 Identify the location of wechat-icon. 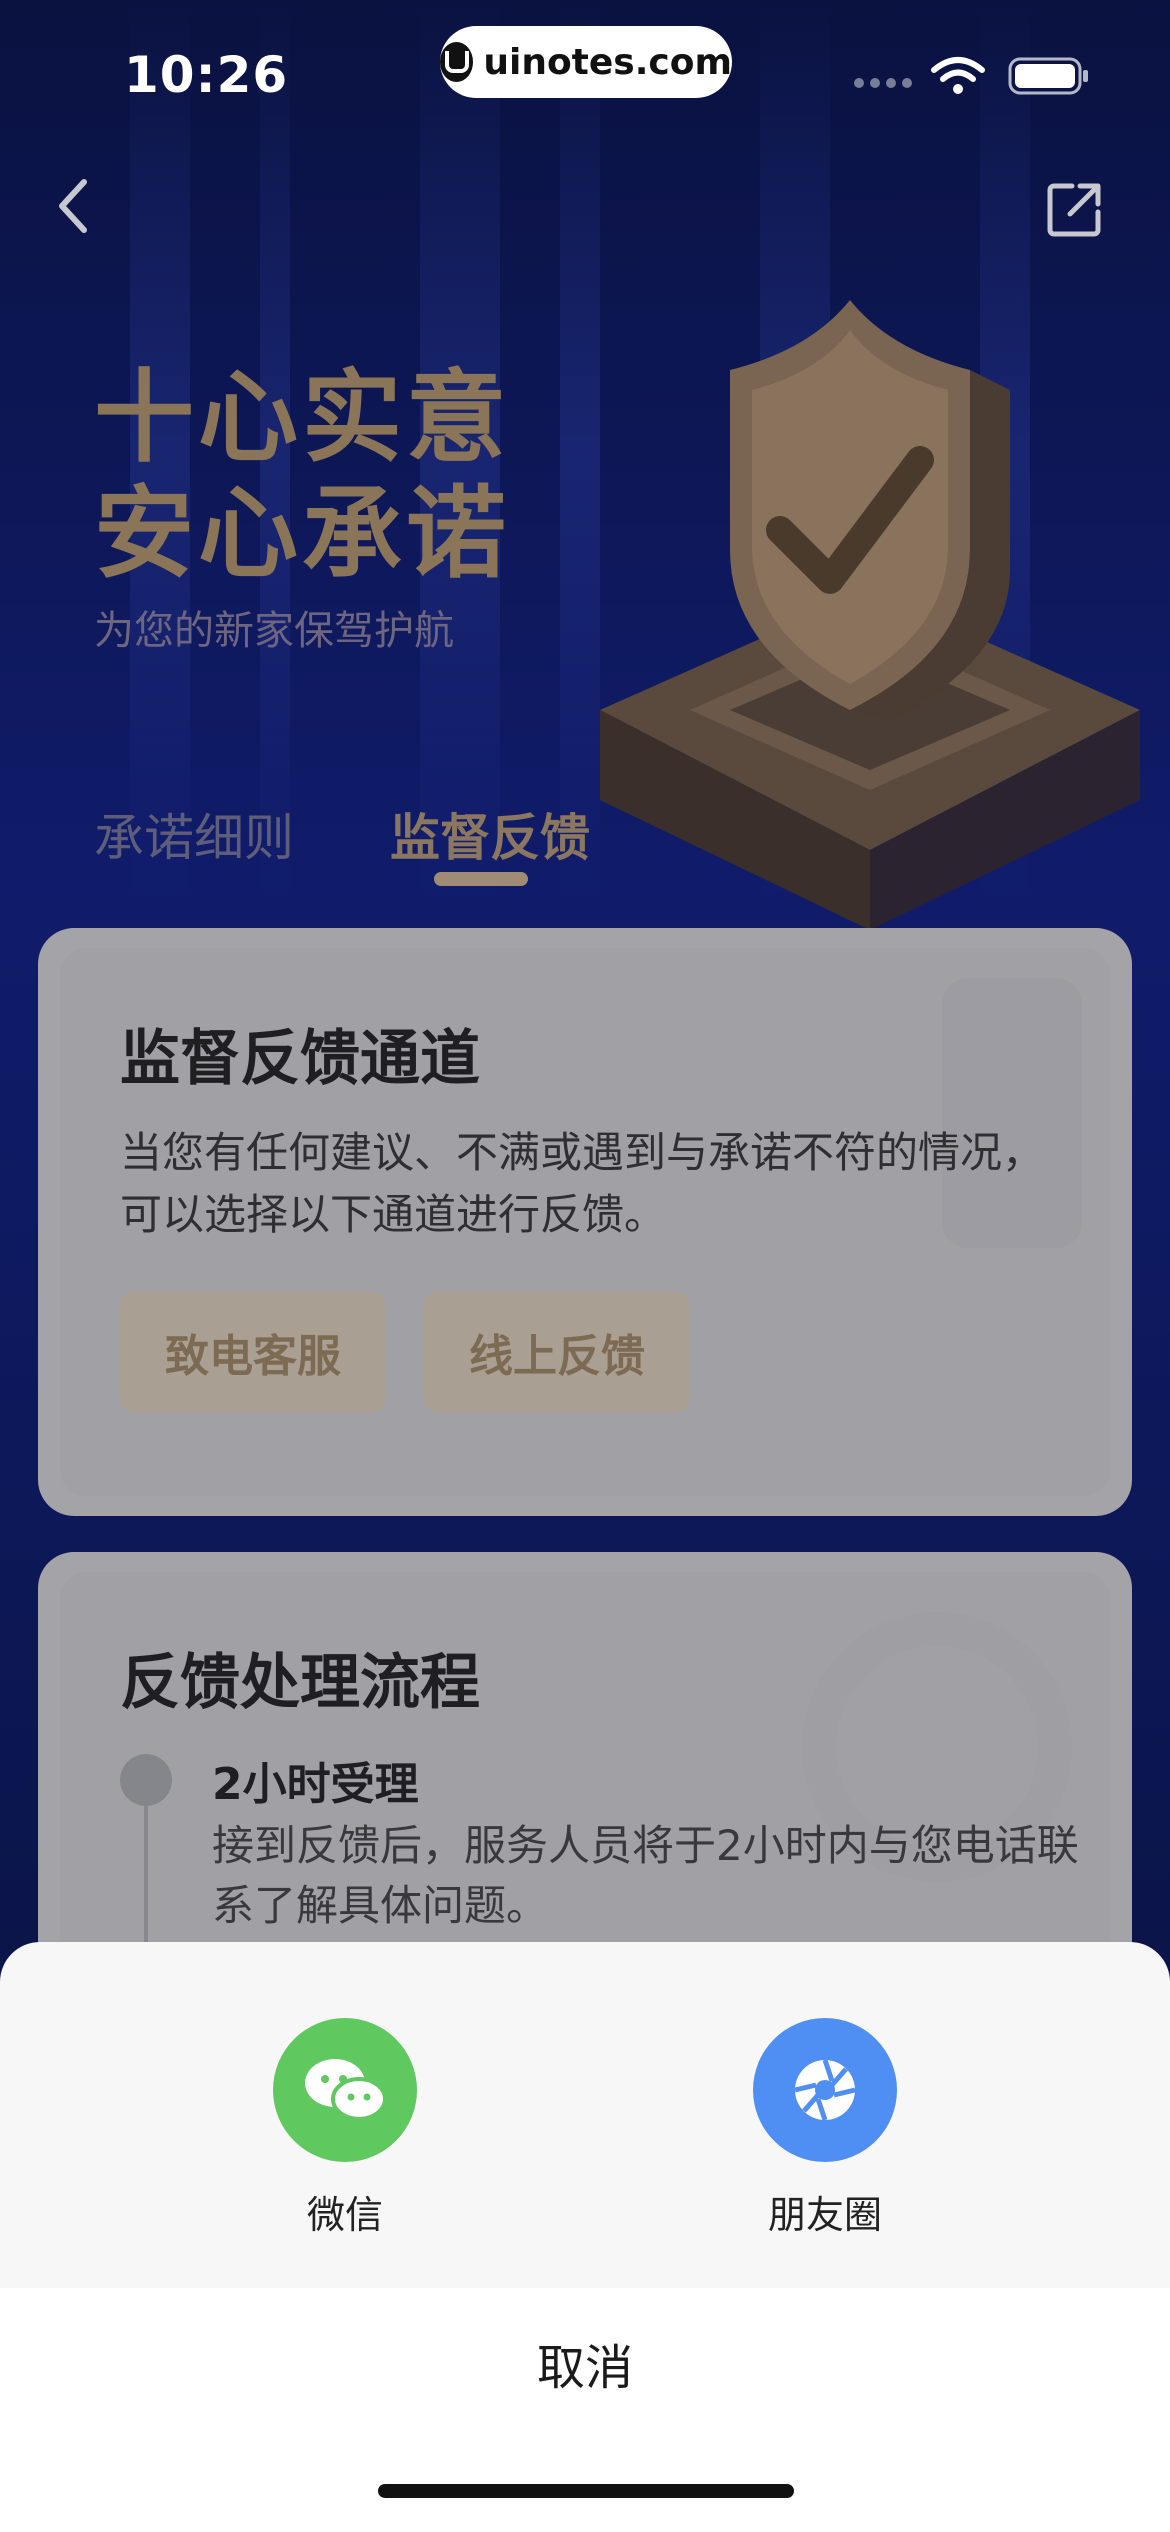
(345, 2090).